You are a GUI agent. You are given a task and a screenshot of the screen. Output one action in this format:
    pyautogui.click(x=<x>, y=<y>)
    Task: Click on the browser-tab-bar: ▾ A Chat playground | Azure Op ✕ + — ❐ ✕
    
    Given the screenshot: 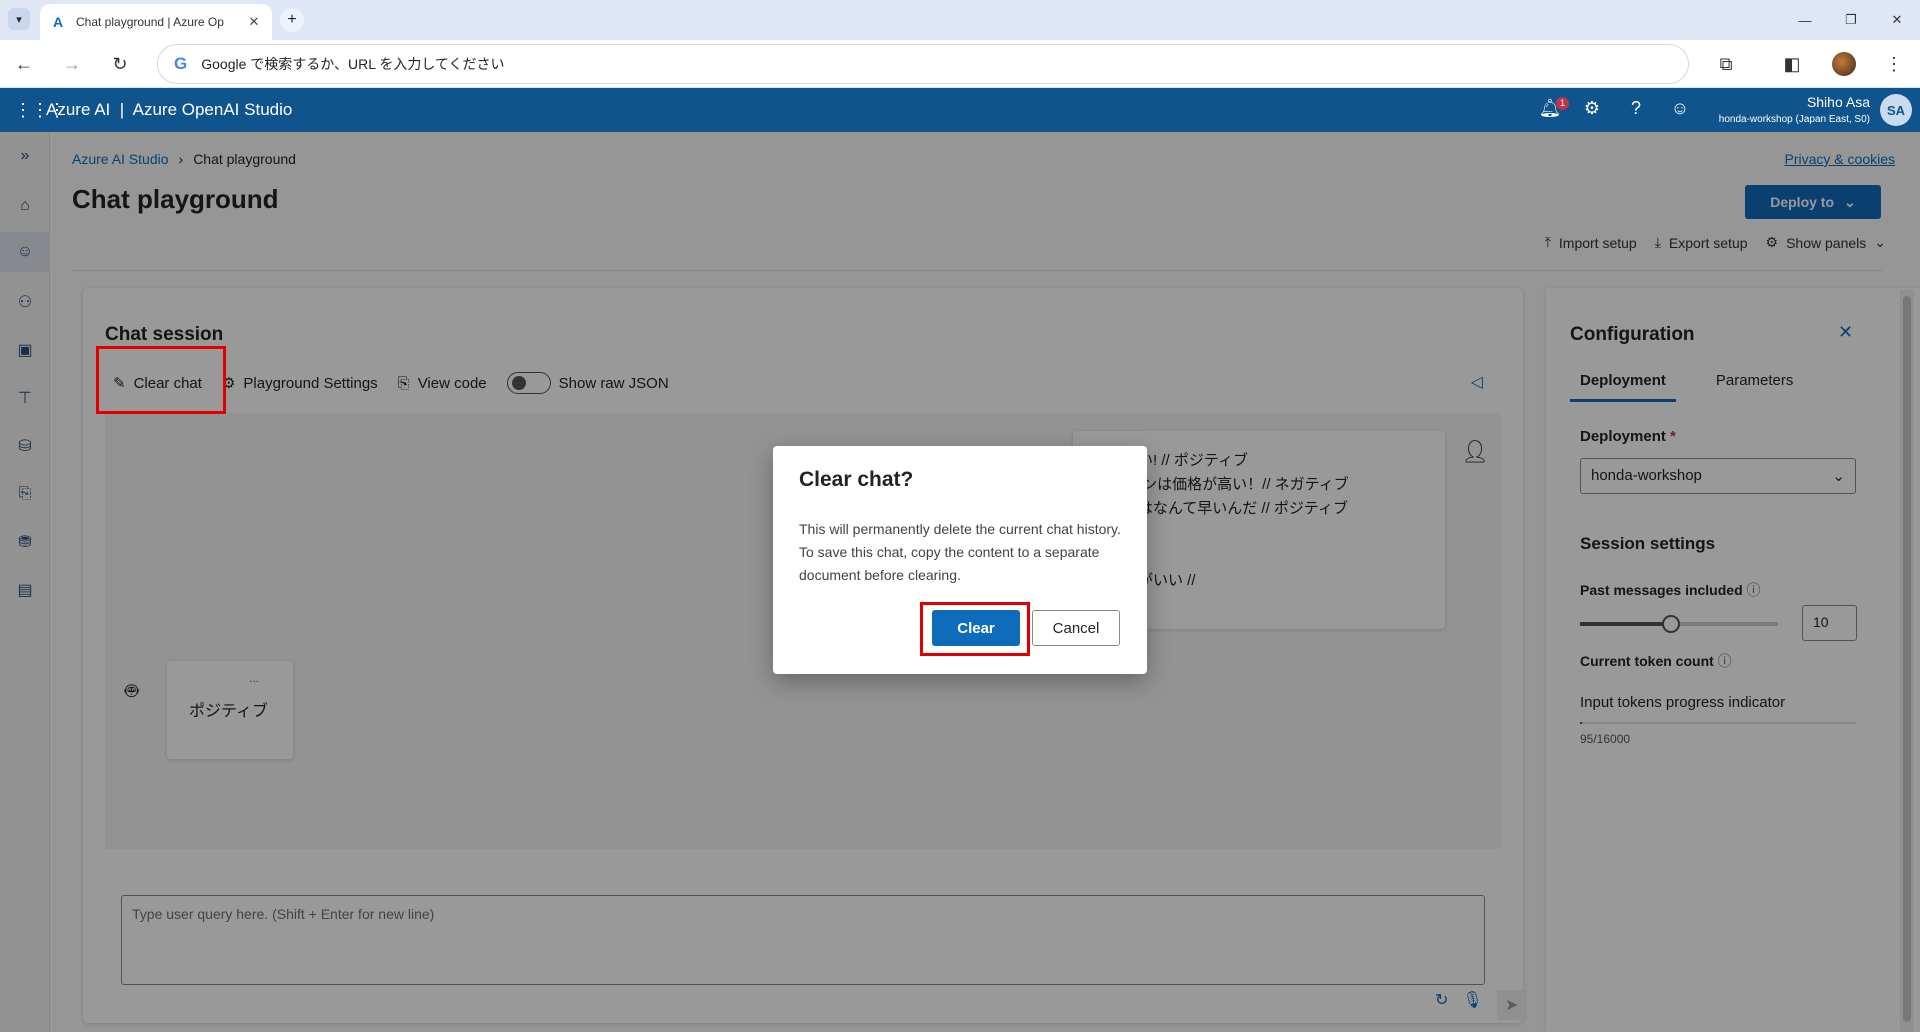 What is the action you would take?
    pyautogui.click(x=960, y=20)
    